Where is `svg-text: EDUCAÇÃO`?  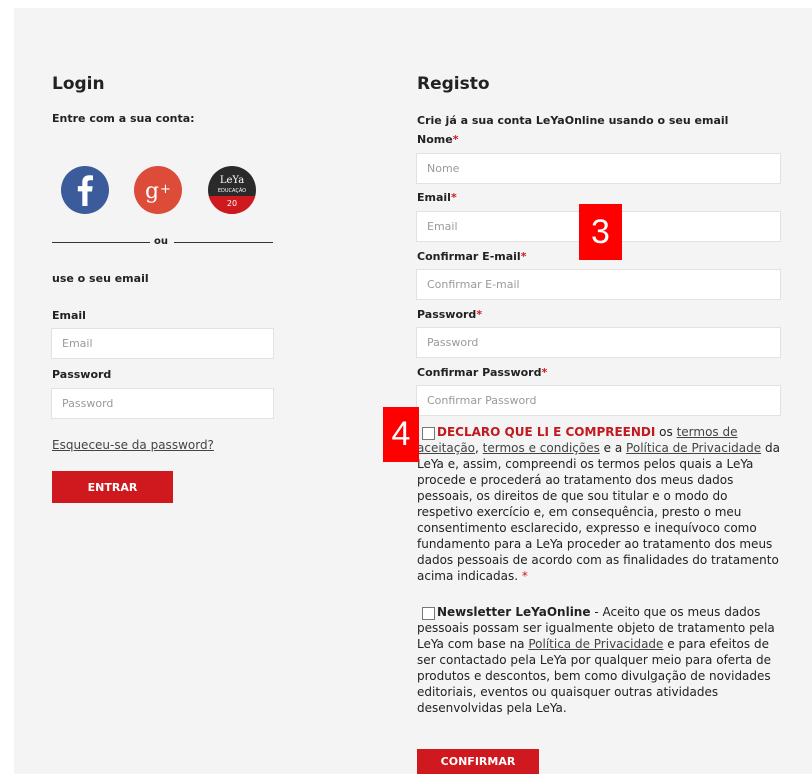
svg-text: EDUCAÇÃO is located at coordinates (232, 190).